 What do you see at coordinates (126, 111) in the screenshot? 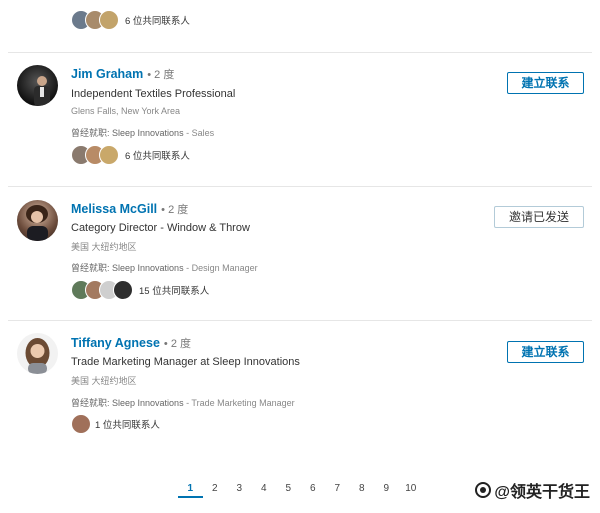
I see `person-location: Glens Falls, New York Area` at bounding box center [126, 111].